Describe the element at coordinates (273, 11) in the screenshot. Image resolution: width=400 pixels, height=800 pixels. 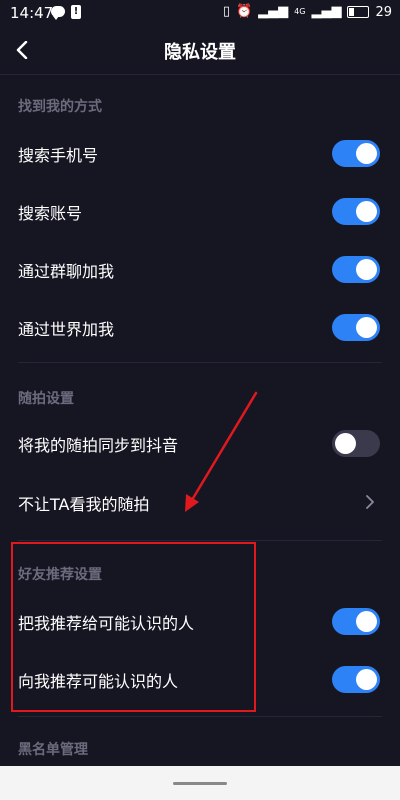
I see `signal-icon: ▂▄▆` at that location.